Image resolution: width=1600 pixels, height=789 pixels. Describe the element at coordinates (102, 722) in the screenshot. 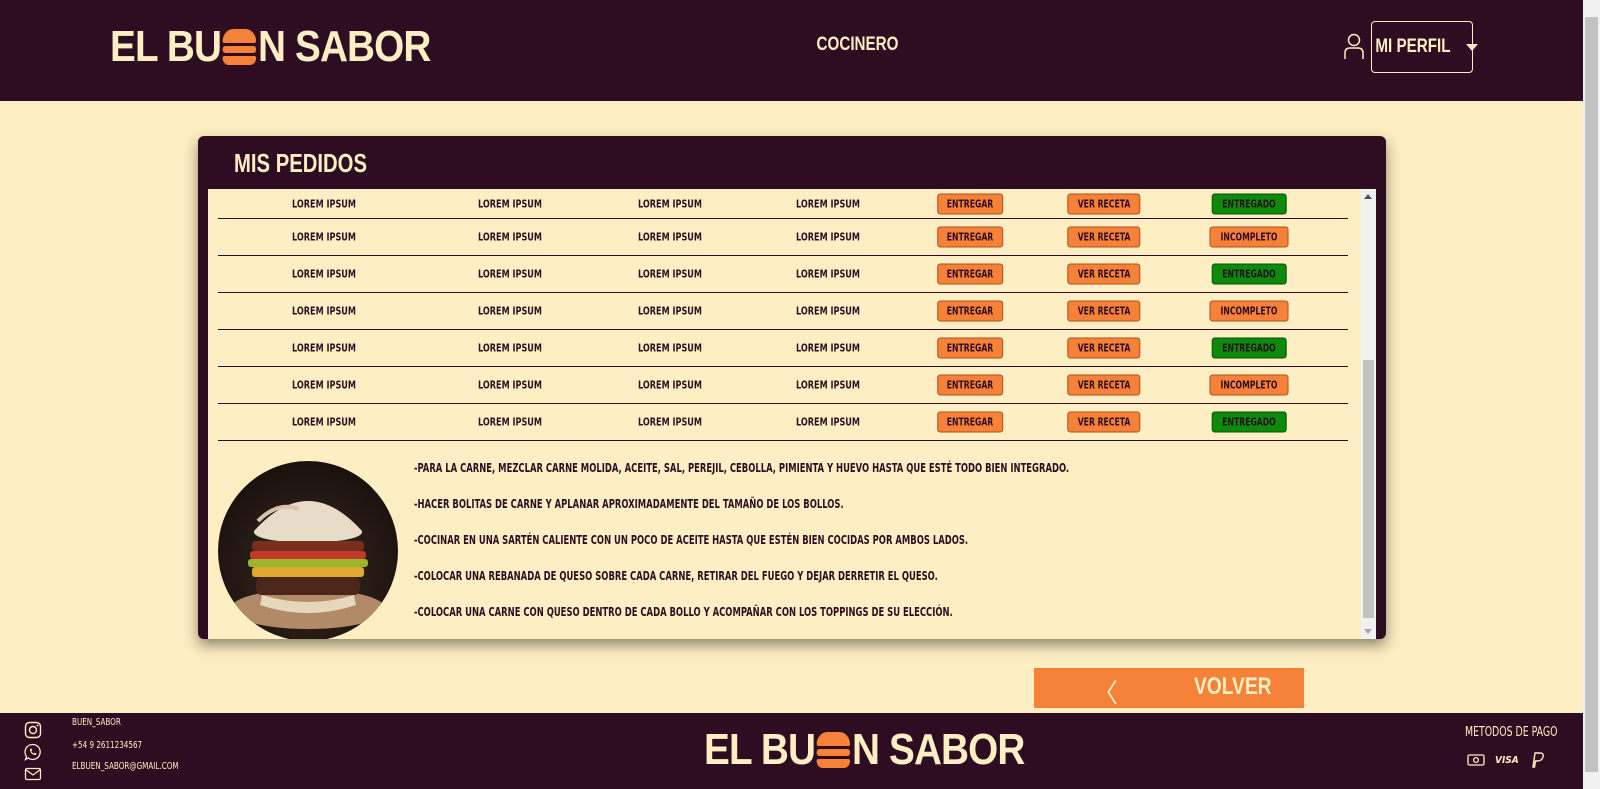

I see `instagram-handle: BUEN_SABOR` at that location.